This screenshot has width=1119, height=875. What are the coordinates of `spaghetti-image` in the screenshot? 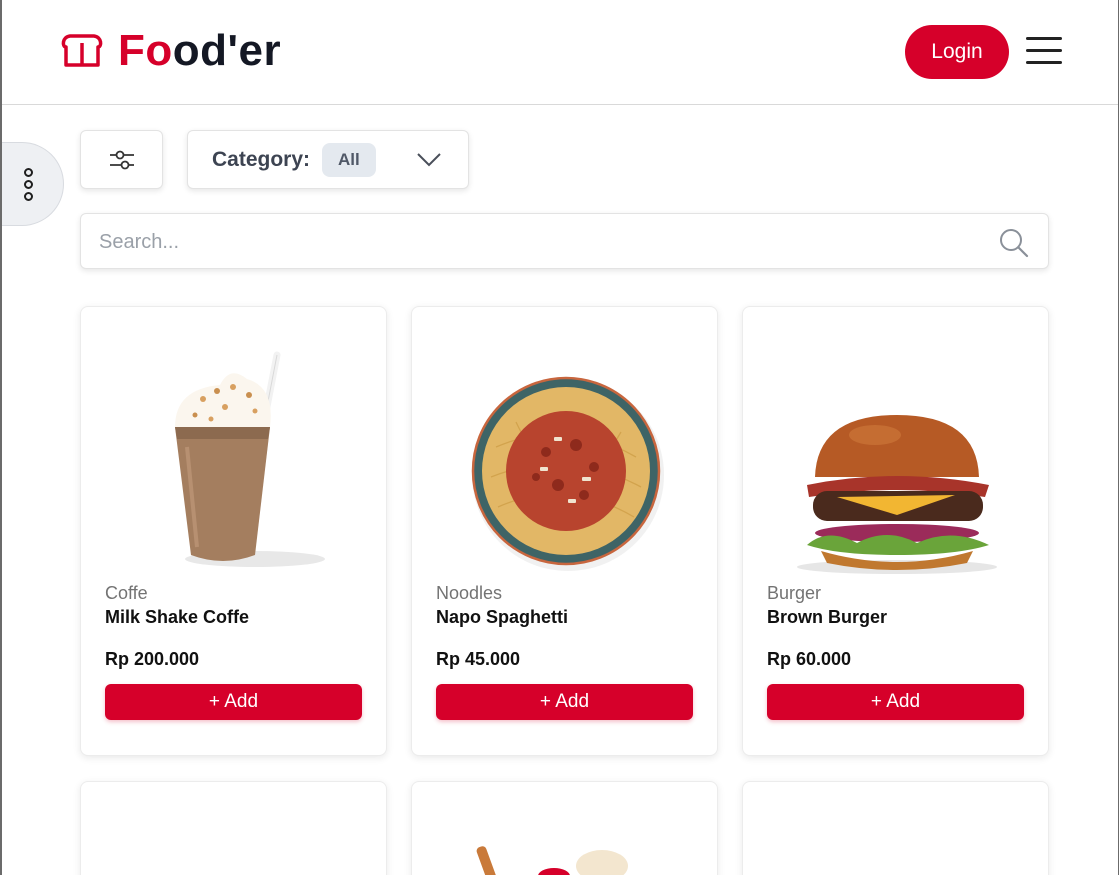 It's located at (567, 473).